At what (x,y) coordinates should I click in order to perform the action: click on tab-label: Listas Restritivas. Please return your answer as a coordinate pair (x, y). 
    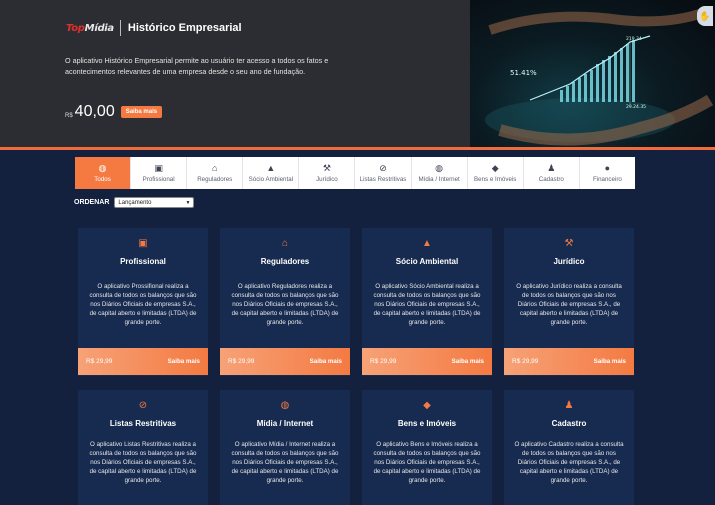
    Looking at the image, I should click on (383, 179).